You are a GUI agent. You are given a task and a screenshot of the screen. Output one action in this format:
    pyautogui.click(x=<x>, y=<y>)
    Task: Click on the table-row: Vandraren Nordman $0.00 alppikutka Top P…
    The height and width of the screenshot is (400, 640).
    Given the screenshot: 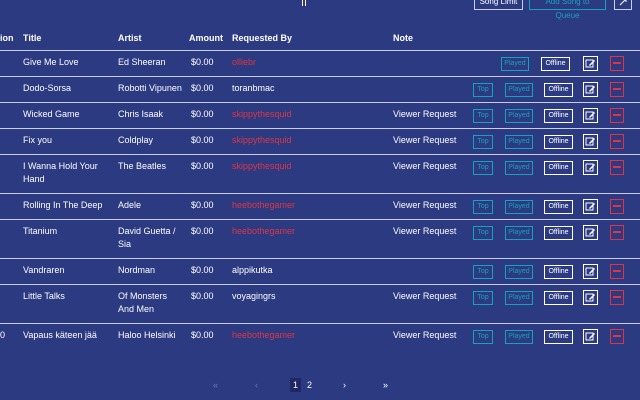 What is the action you would take?
    pyautogui.click(x=320, y=271)
    